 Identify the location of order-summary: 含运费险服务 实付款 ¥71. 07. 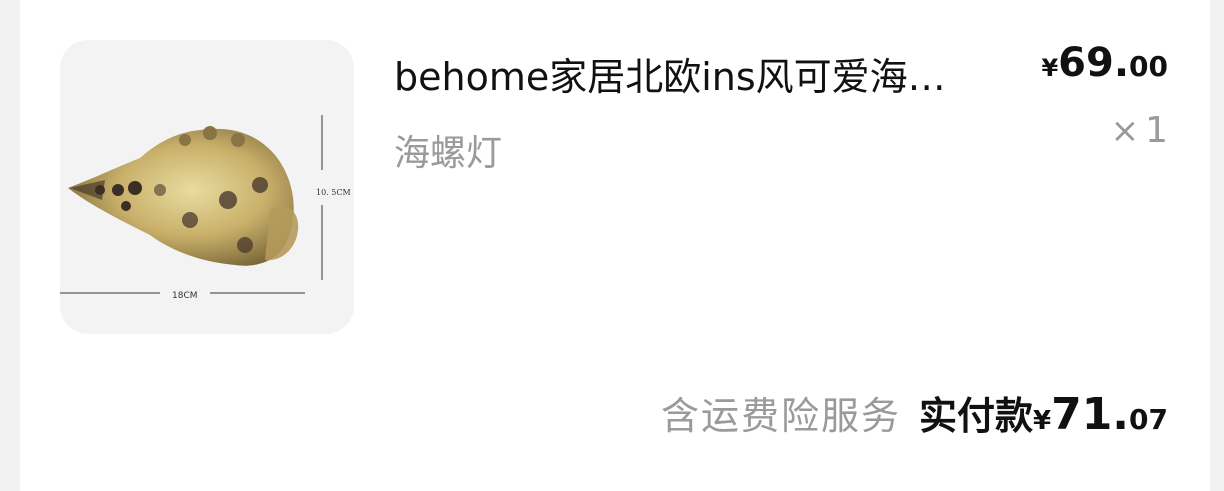
(914, 412).